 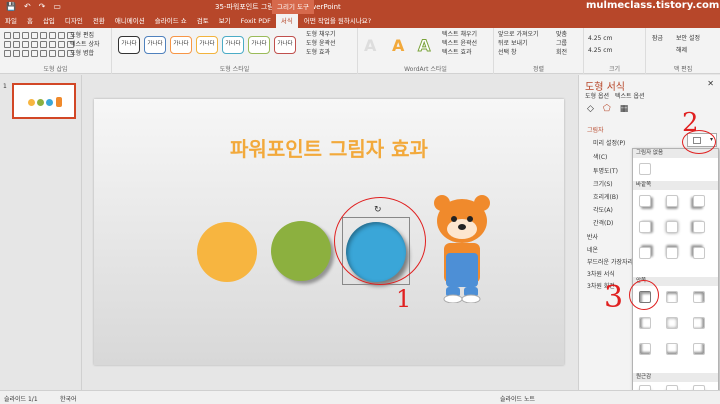 What do you see at coordinates (49, 102) in the screenshot?
I see `thumb-blue-circle` at bounding box center [49, 102].